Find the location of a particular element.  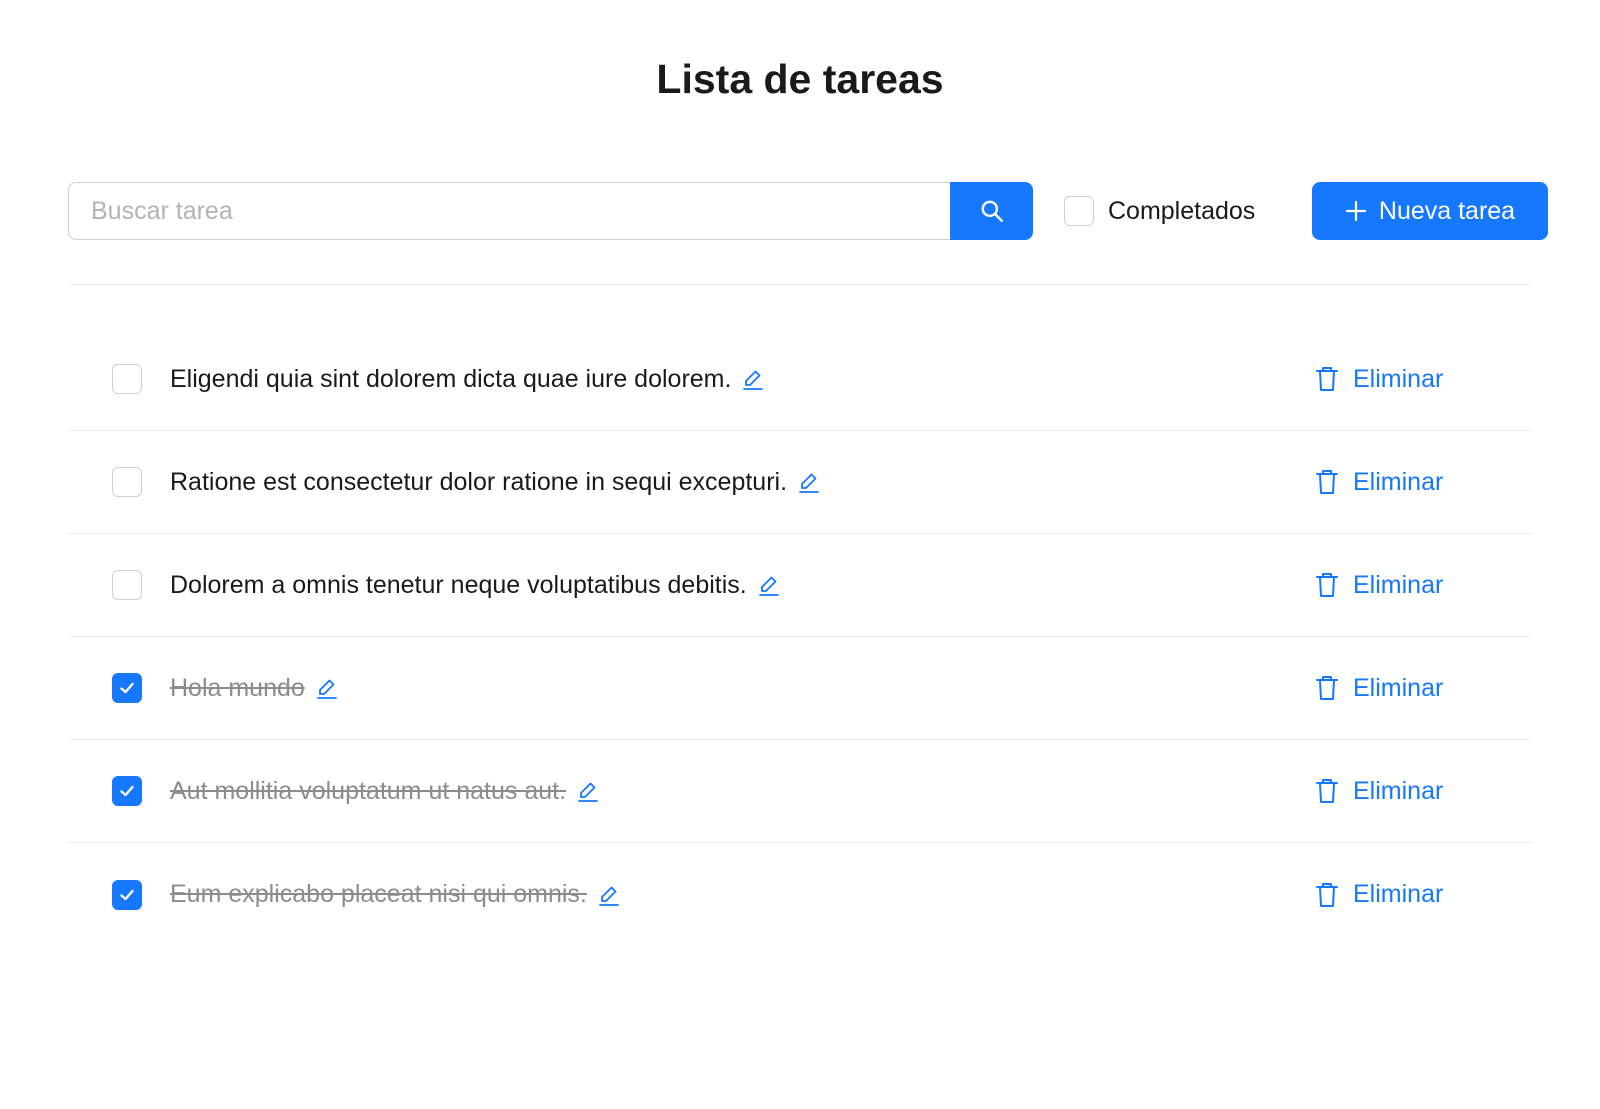

completed-filter: Completados is located at coordinates (1159, 211).